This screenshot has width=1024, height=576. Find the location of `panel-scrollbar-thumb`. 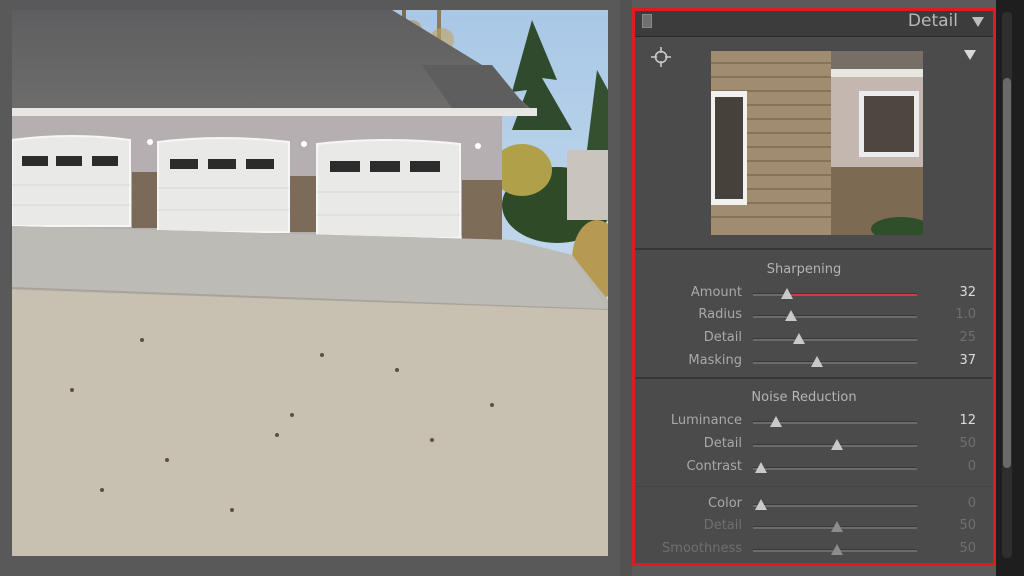

panel-scrollbar-thumb is located at coordinates (1007, 273).